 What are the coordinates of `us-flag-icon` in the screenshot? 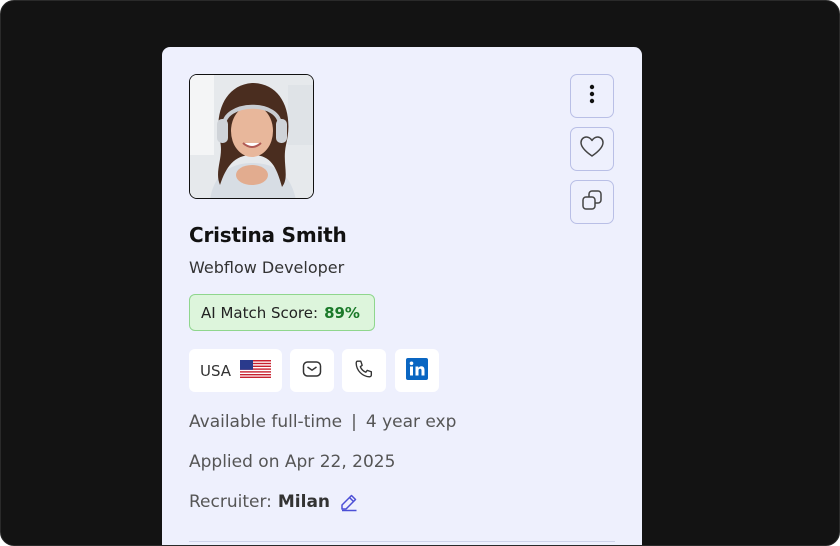 It's located at (256, 370).